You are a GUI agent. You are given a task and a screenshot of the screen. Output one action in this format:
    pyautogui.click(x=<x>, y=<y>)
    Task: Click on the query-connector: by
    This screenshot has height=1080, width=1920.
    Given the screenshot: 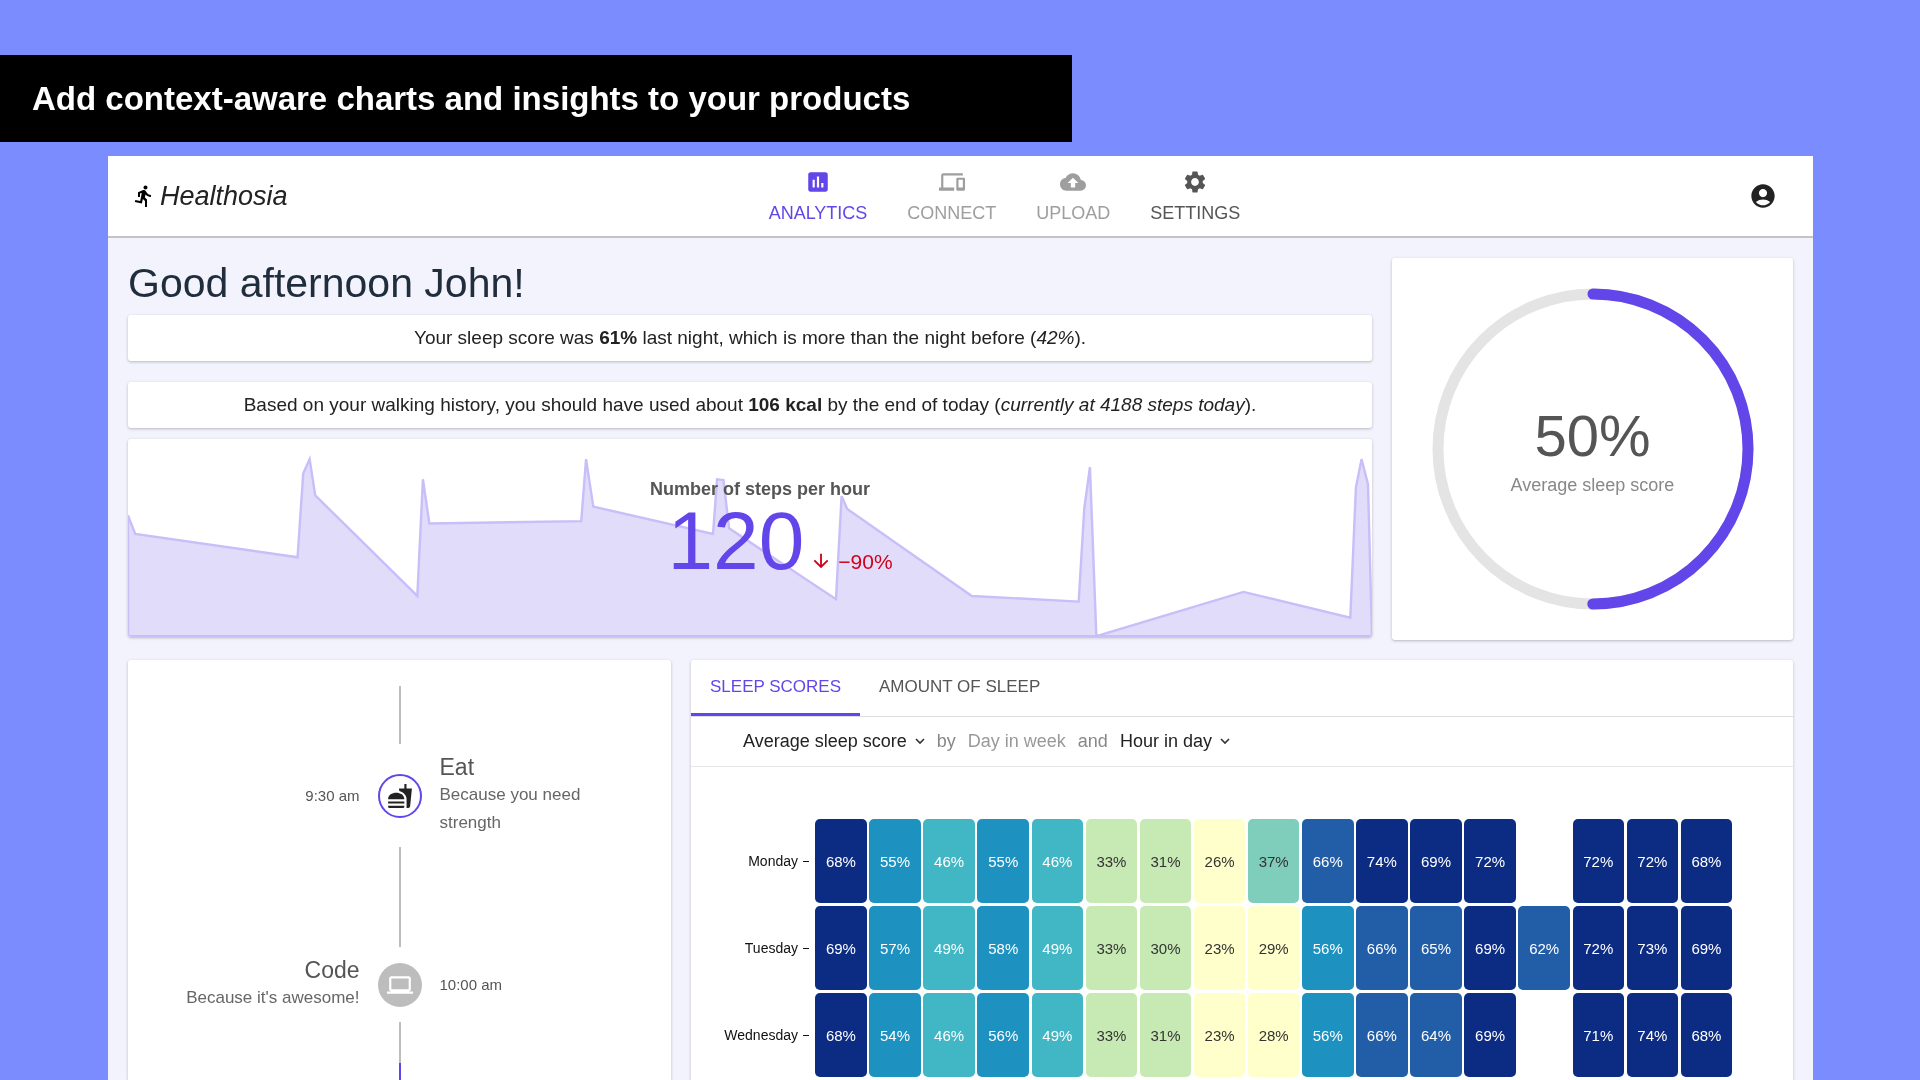 What is the action you would take?
    pyautogui.click(x=946, y=741)
    